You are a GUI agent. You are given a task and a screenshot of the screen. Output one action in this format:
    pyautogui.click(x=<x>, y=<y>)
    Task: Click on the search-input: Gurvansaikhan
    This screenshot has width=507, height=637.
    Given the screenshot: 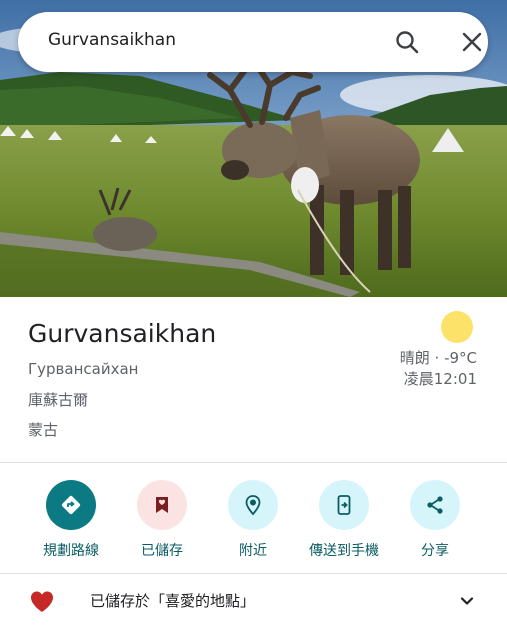 What is the action you would take?
    pyautogui.click(x=112, y=40)
    